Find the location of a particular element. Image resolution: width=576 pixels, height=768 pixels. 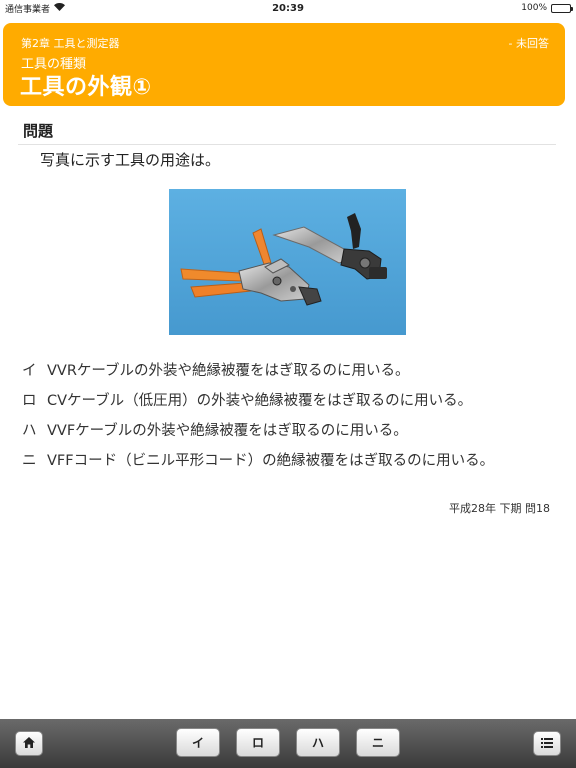

wifi-icon is located at coordinates (60, 8).